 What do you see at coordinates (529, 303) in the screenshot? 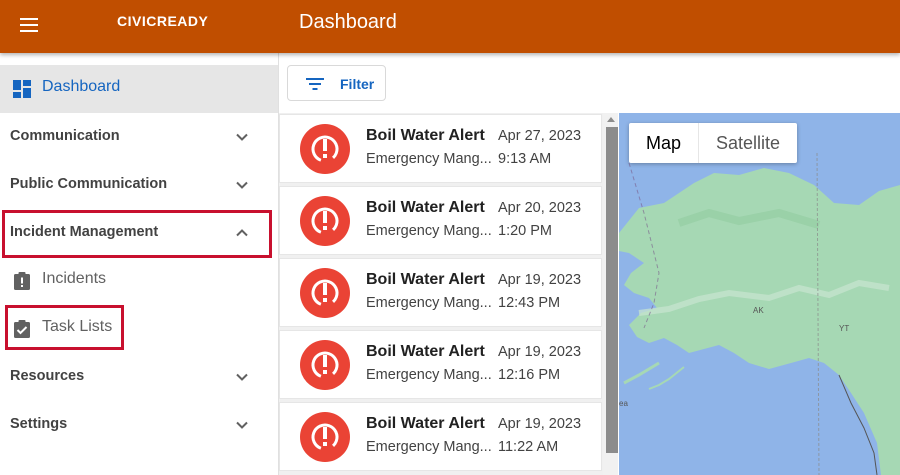
I see `alert-time: 12:43 PM` at bounding box center [529, 303].